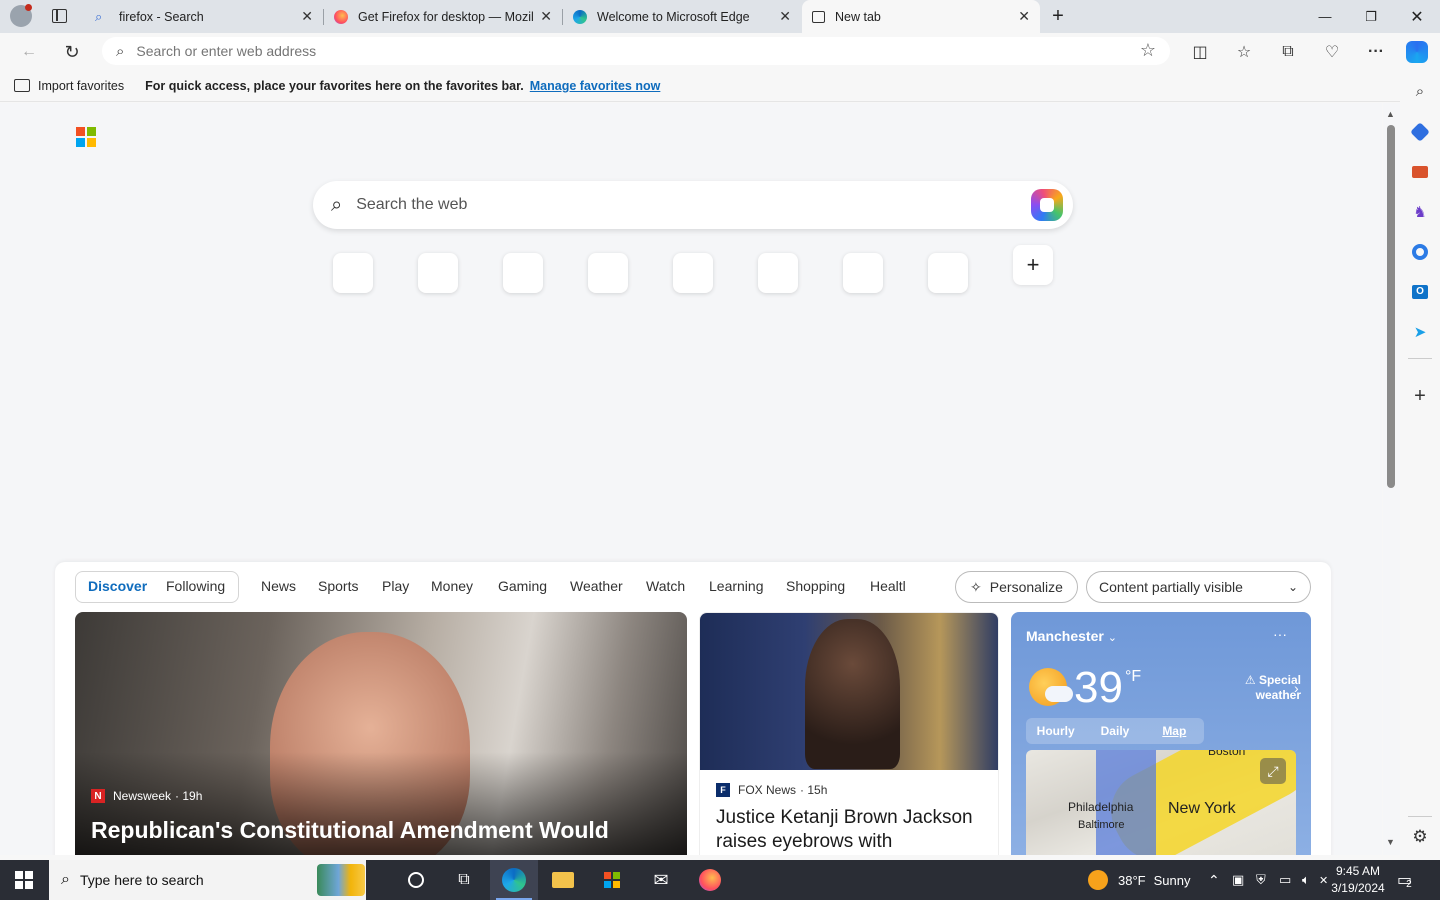 This screenshot has width=1440, height=900. Describe the element at coordinates (1390, 842) in the screenshot. I see `scroll-down-arrow: ▼` at that location.